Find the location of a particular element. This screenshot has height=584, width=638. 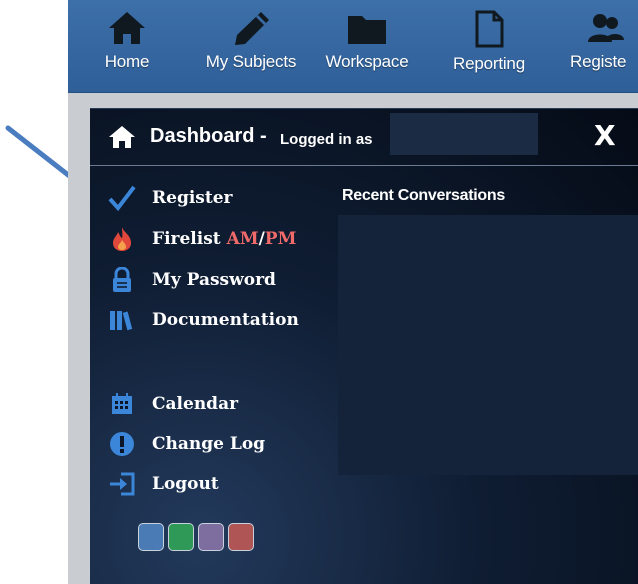

fire-icon is located at coordinates (122, 239).